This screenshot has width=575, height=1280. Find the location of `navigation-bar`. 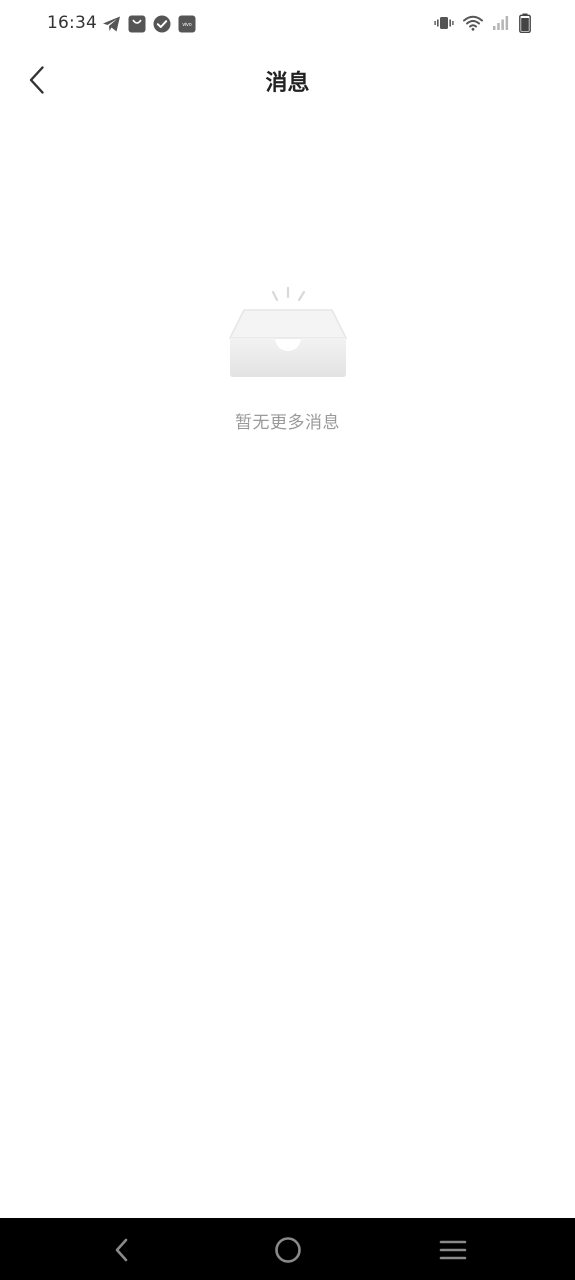

navigation-bar is located at coordinates (287, 1249).